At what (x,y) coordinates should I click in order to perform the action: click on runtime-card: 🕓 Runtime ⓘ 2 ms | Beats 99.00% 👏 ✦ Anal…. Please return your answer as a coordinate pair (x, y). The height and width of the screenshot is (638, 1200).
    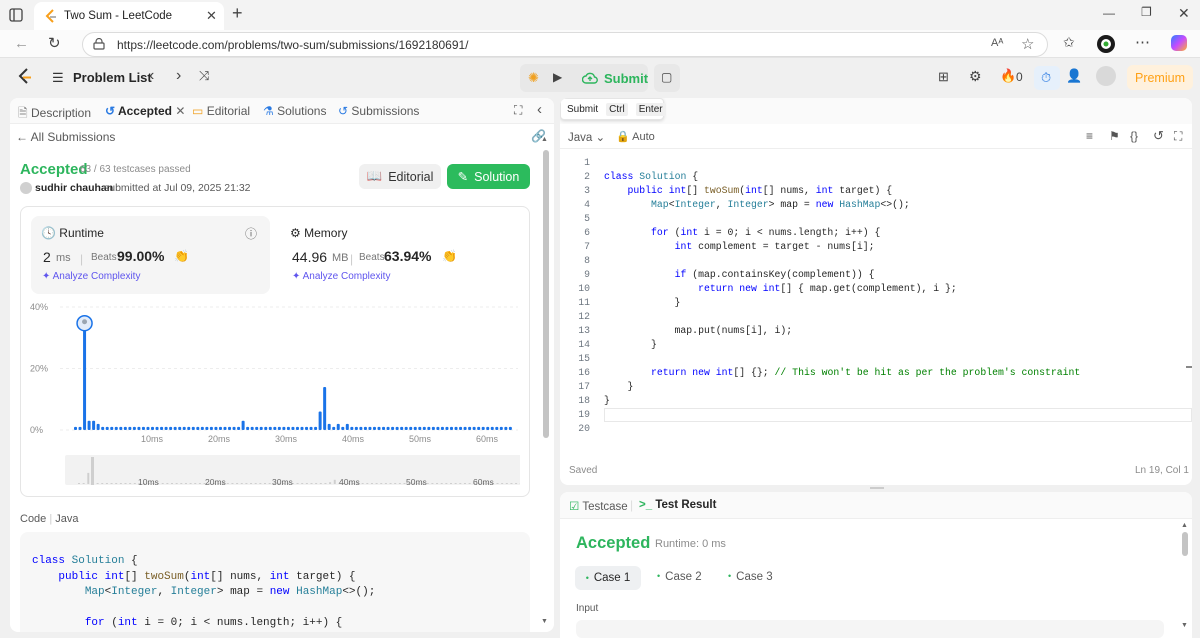
    Looking at the image, I should click on (150, 255).